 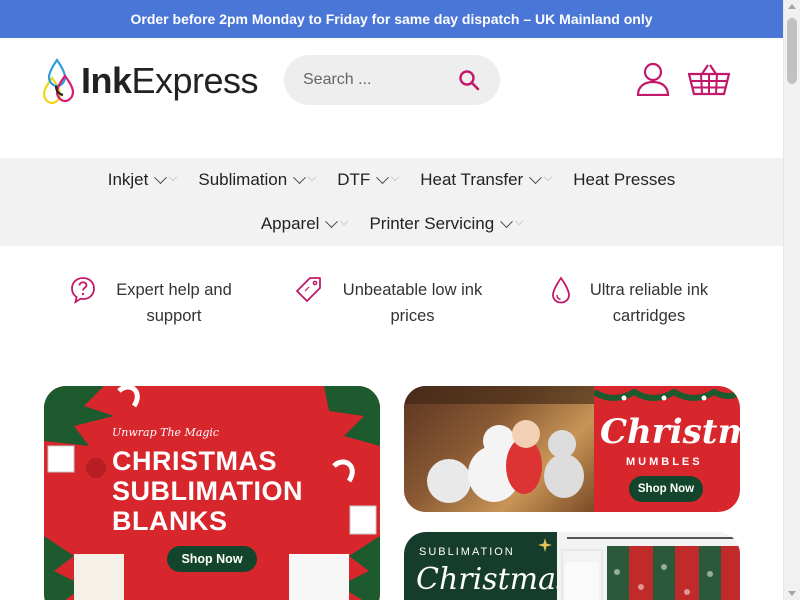 I want to click on usp-line: cartridges, so click(x=649, y=316).